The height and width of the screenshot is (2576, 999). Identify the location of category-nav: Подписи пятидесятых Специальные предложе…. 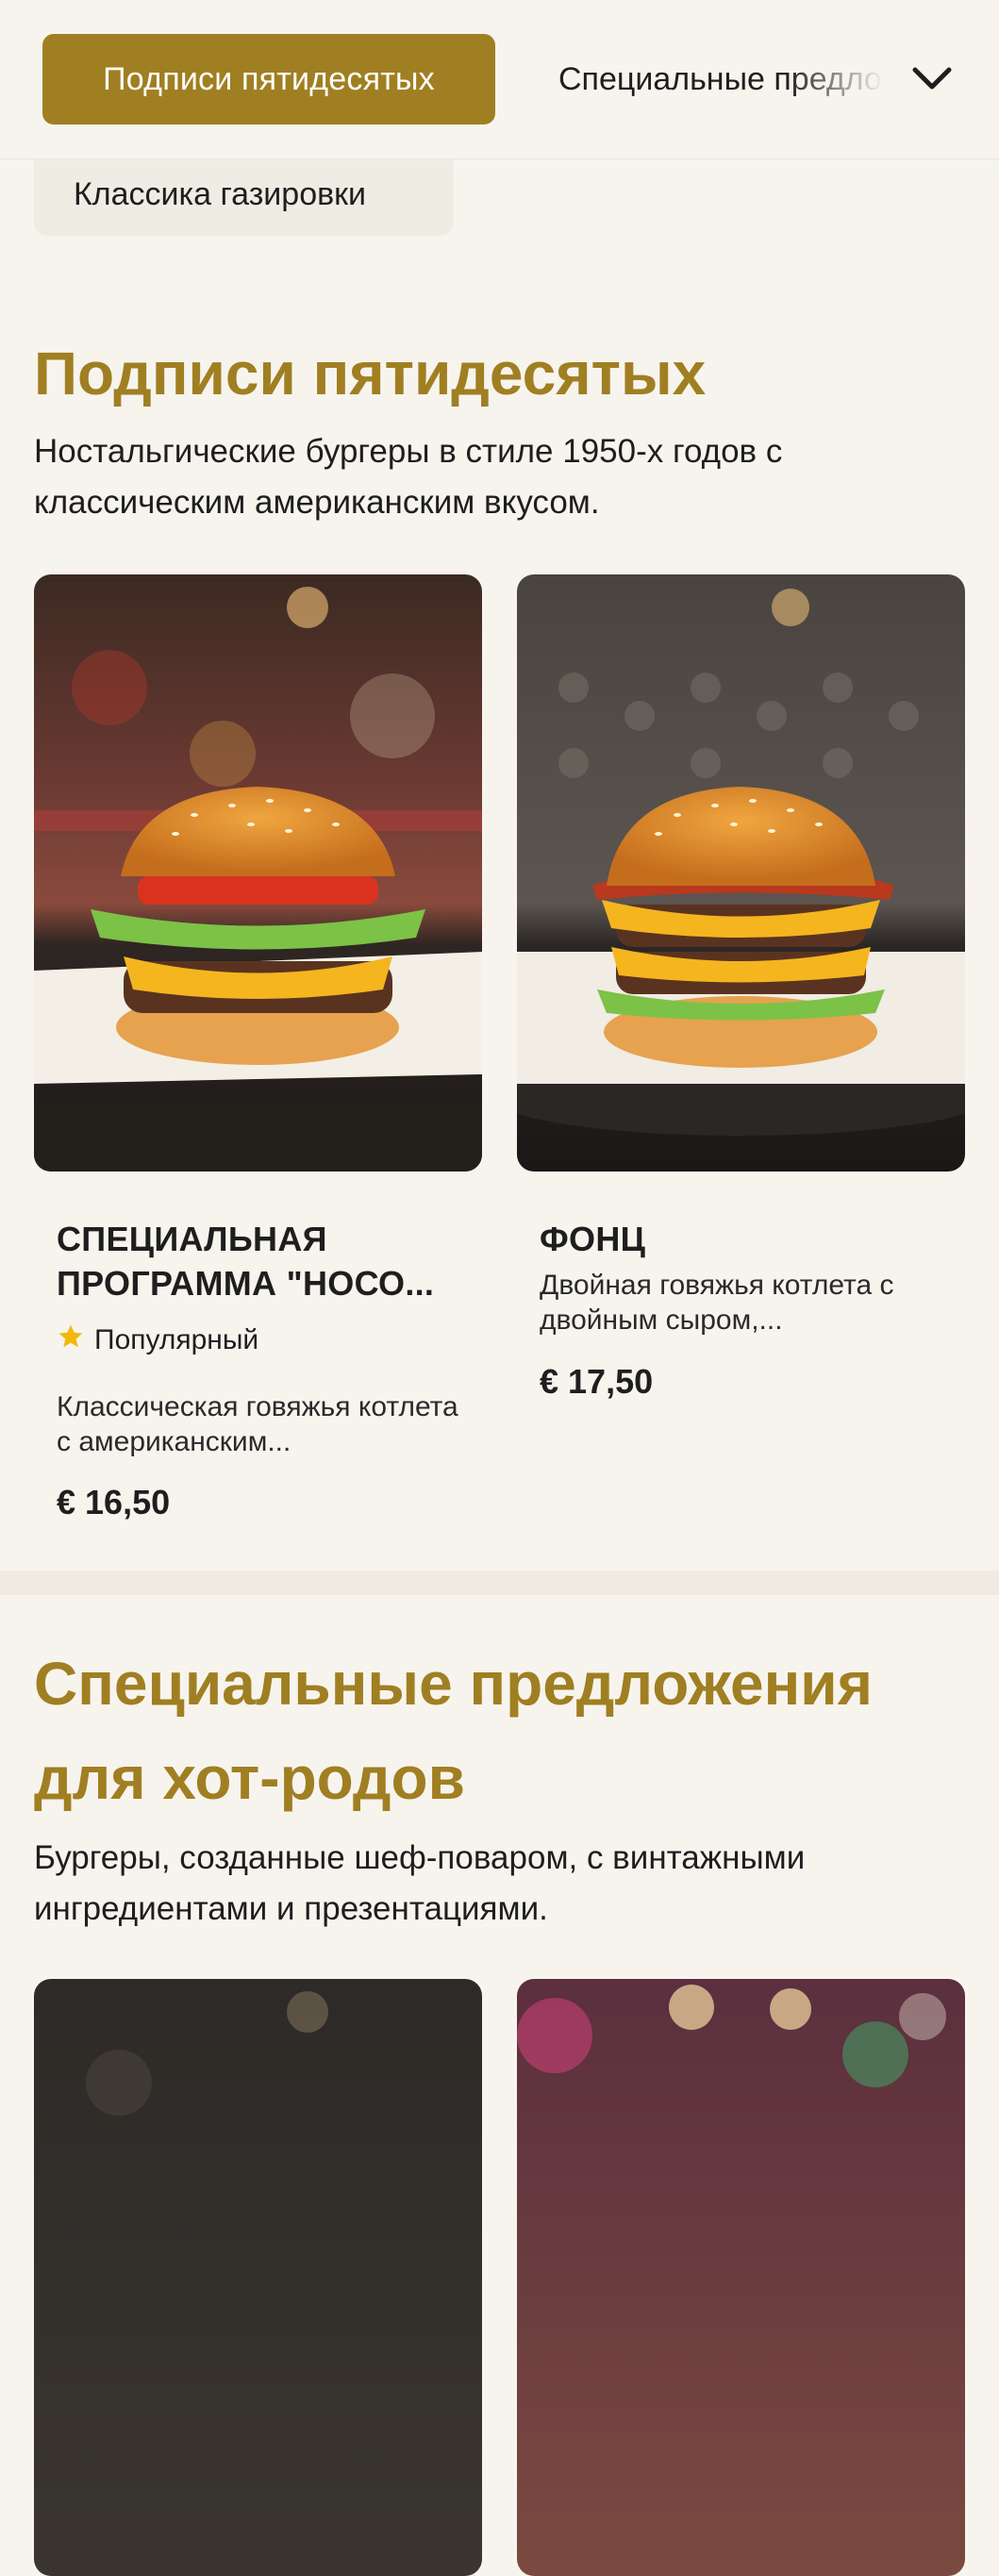
(499, 79).